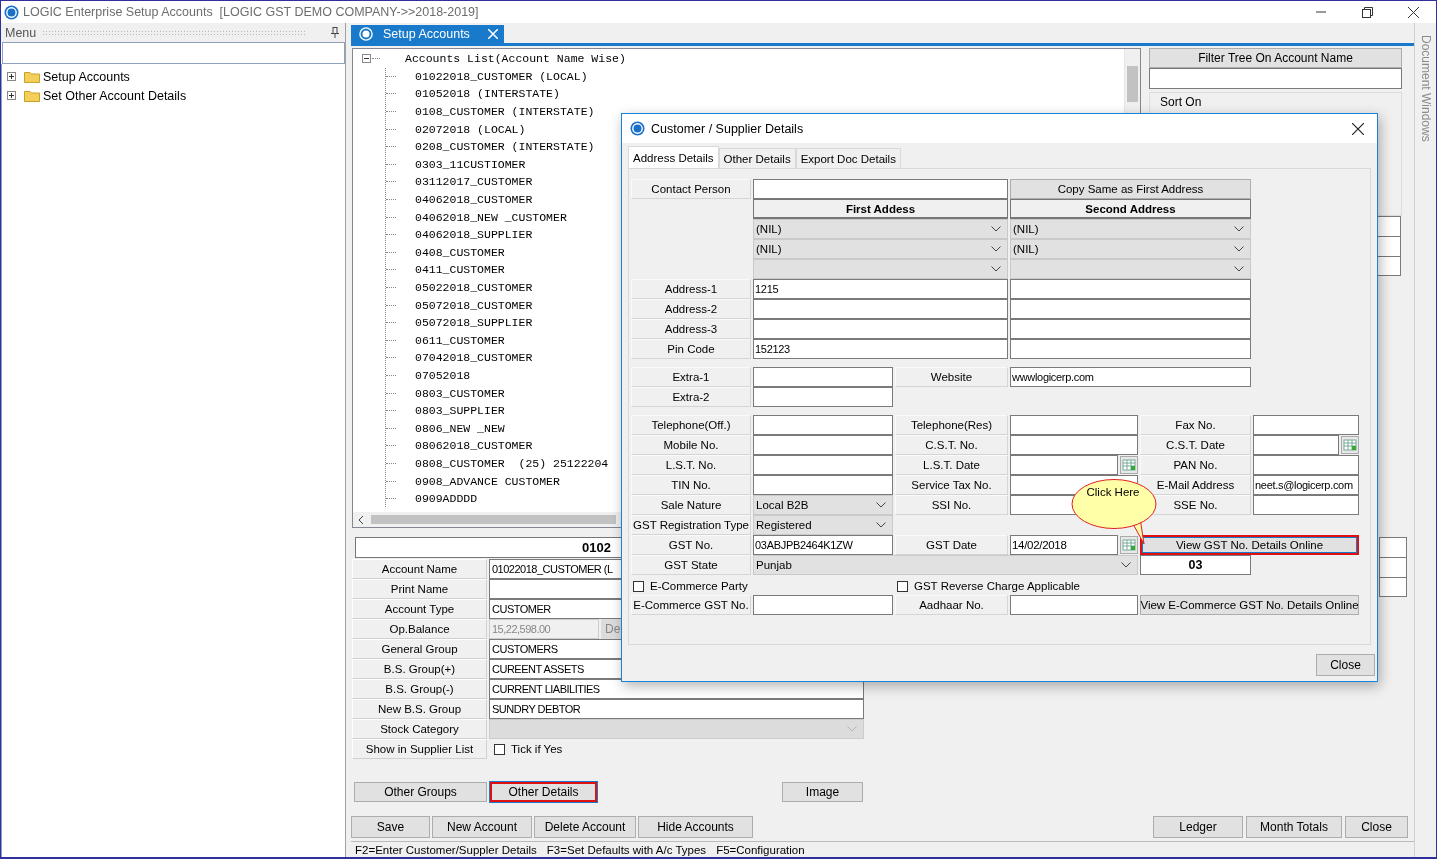 This screenshot has width=1437, height=859. Describe the element at coordinates (1130, 189) in the screenshot. I see `form-button: Copy Same as First Address` at that location.